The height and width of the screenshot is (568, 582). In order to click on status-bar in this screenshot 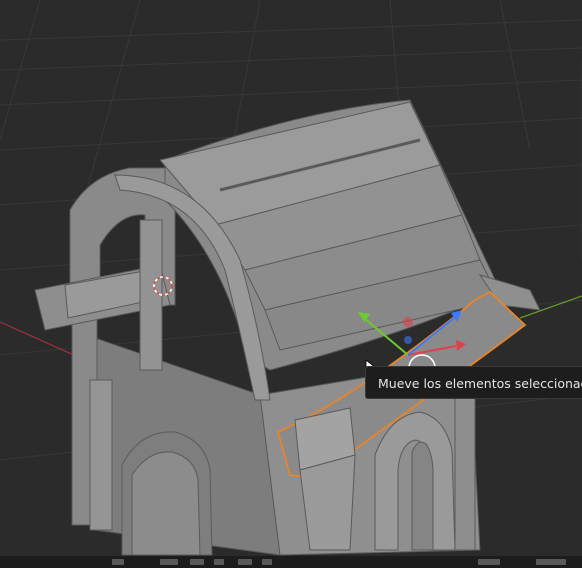, I will do `click(291, 562)`.